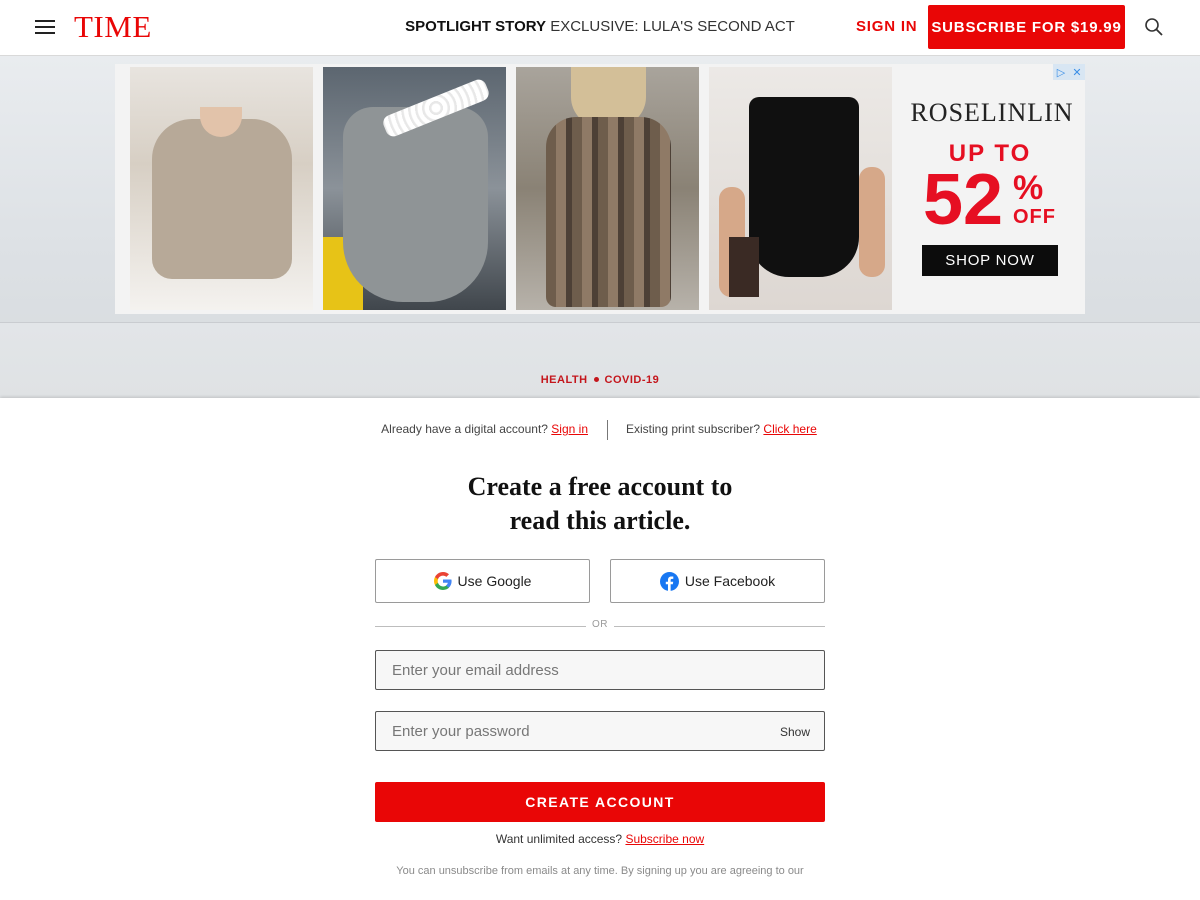 The width and height of the screenshot is (1200, 900). What do you see at coordinates (992, 112) in the screenshot?
I see `ad-brand-name: ROSELINLIN` at bounding box center [992, 112].